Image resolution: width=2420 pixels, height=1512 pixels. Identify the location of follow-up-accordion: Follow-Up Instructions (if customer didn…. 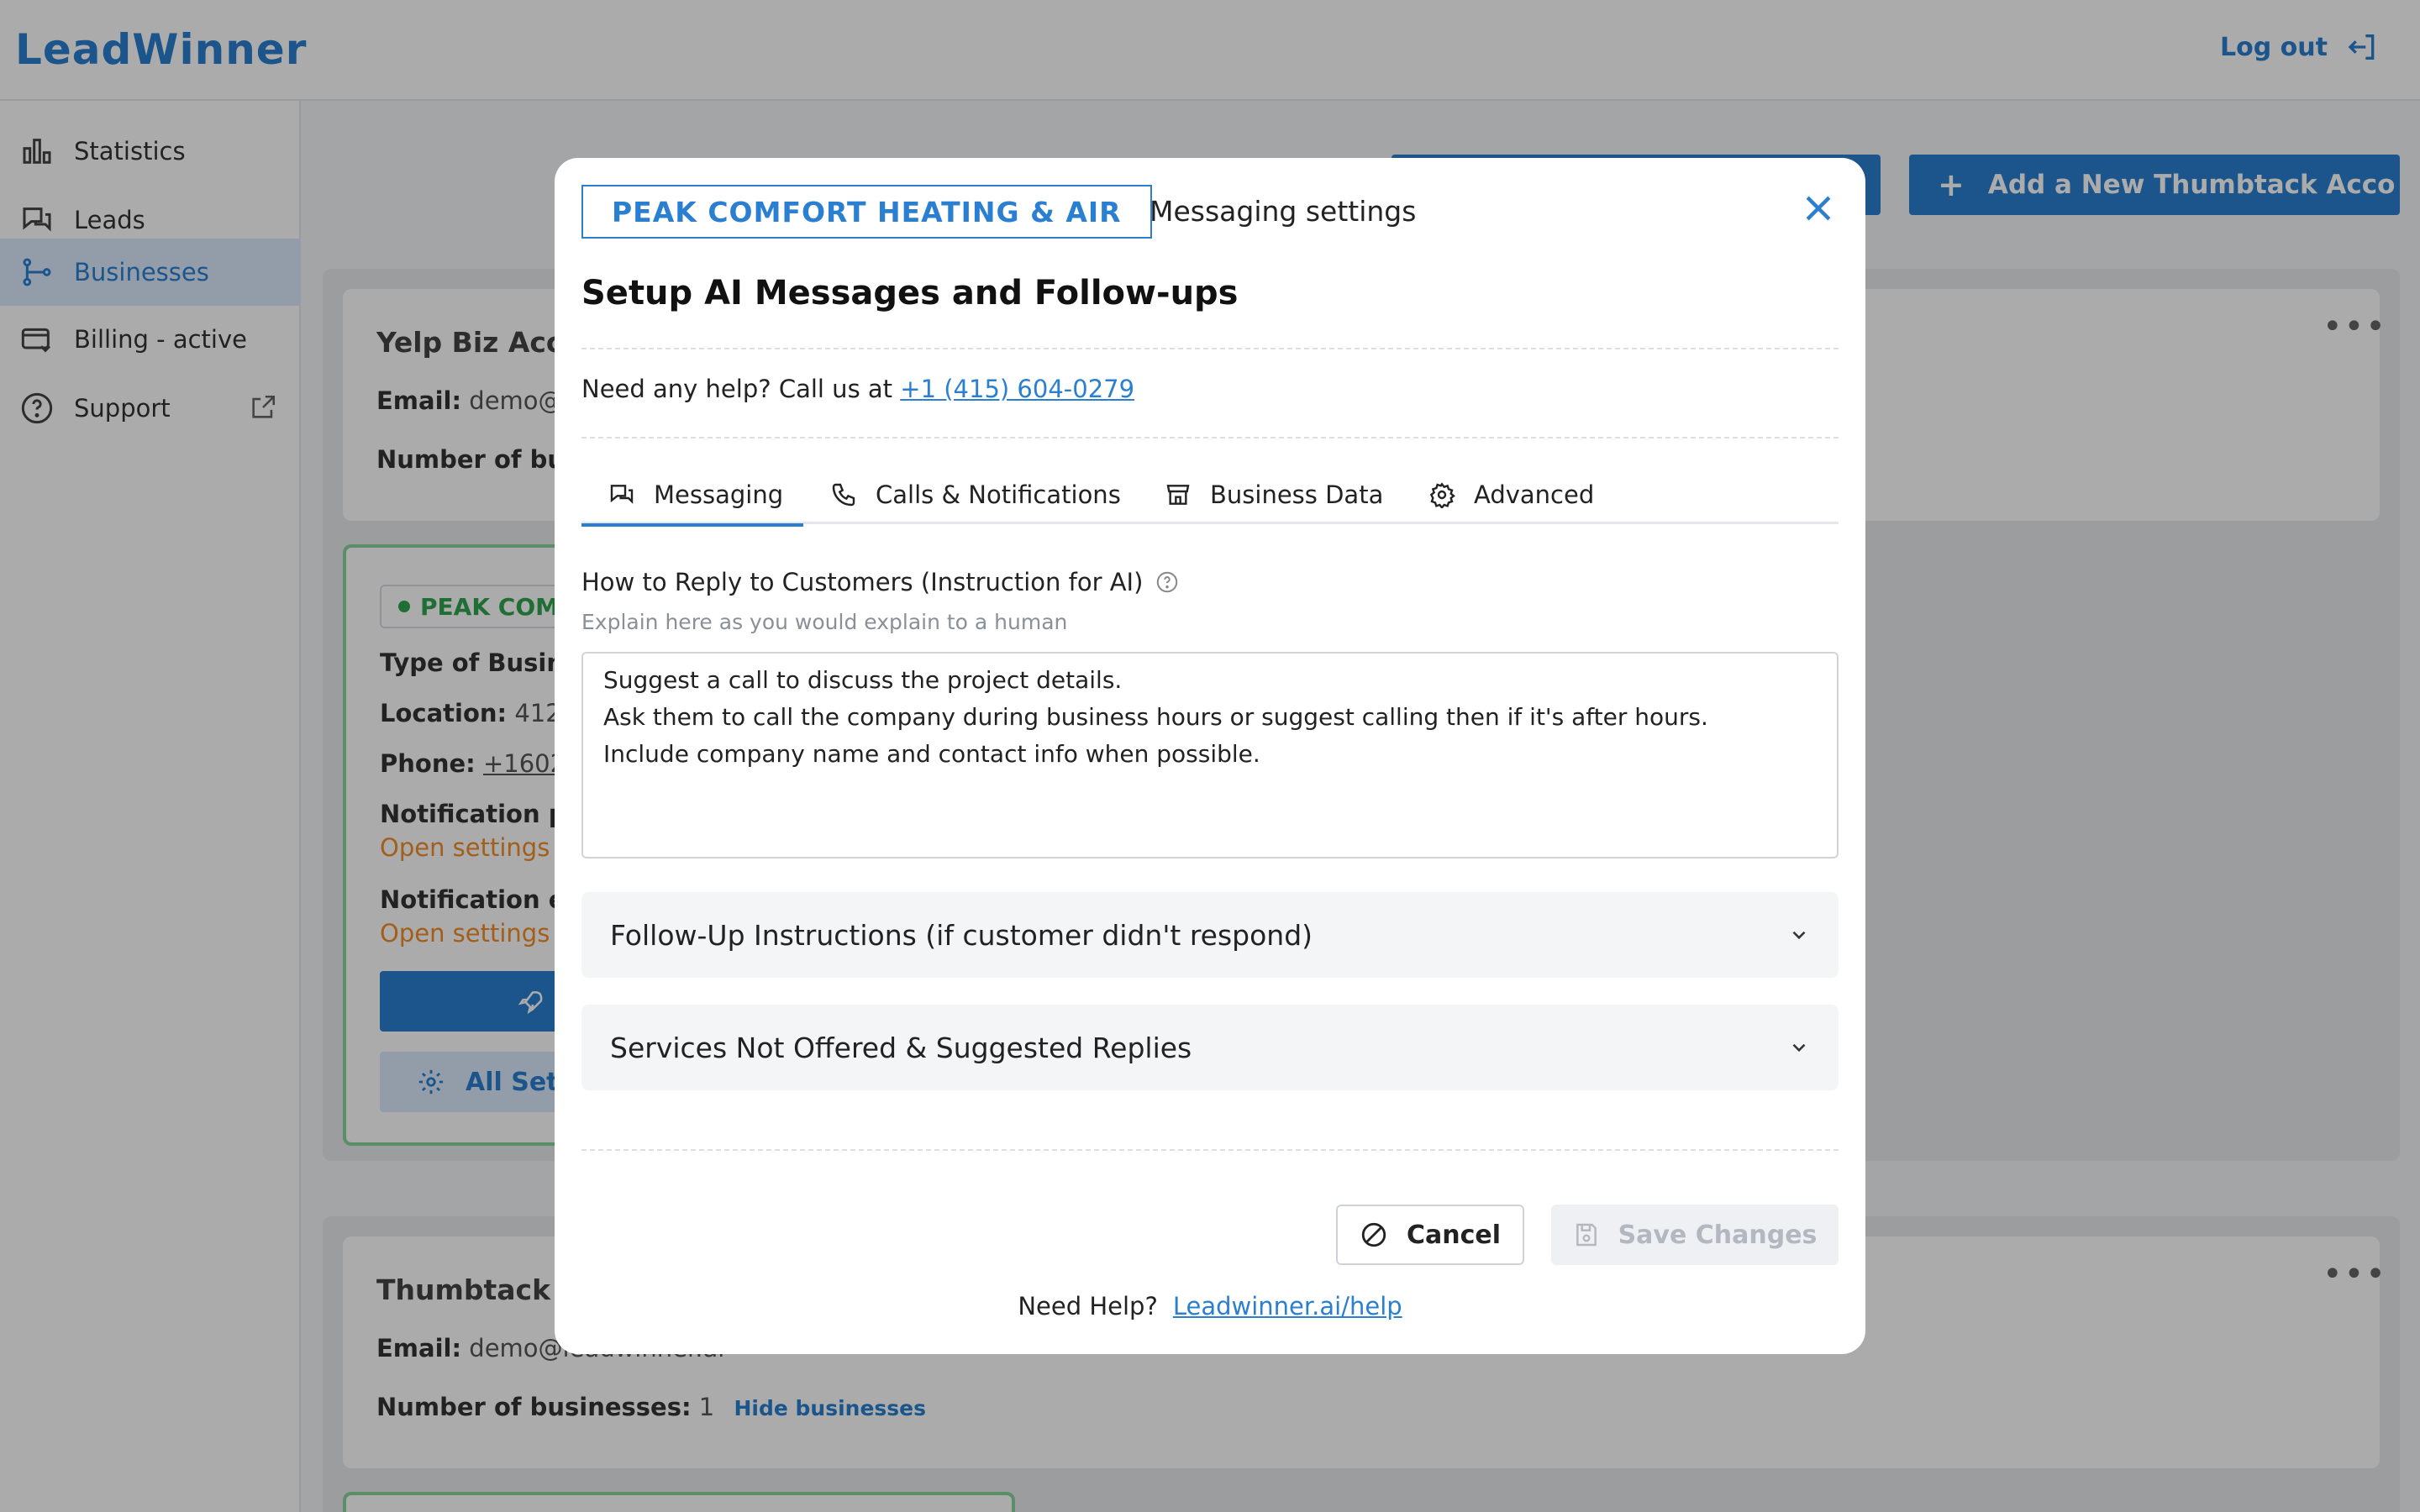
(1210, 935).